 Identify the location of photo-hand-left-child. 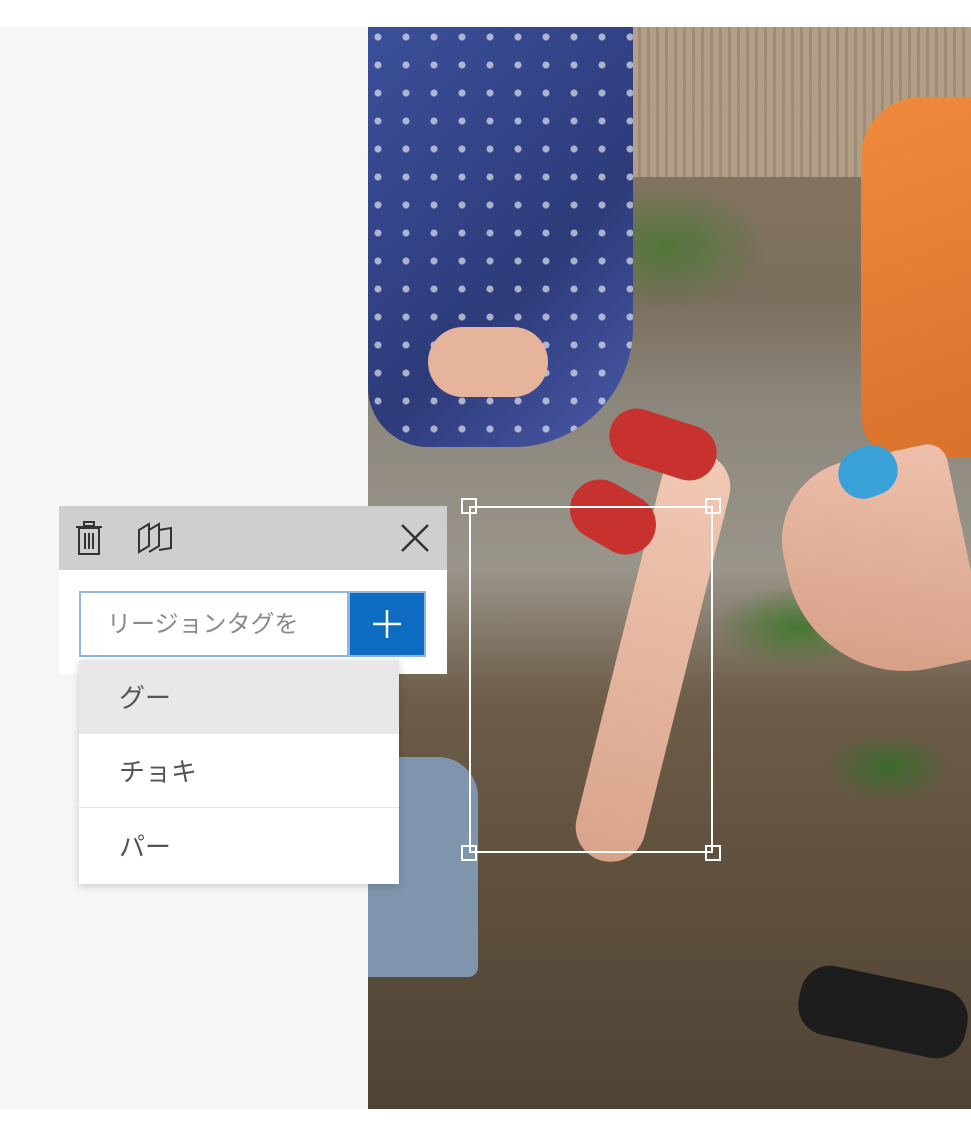
(488, 362).